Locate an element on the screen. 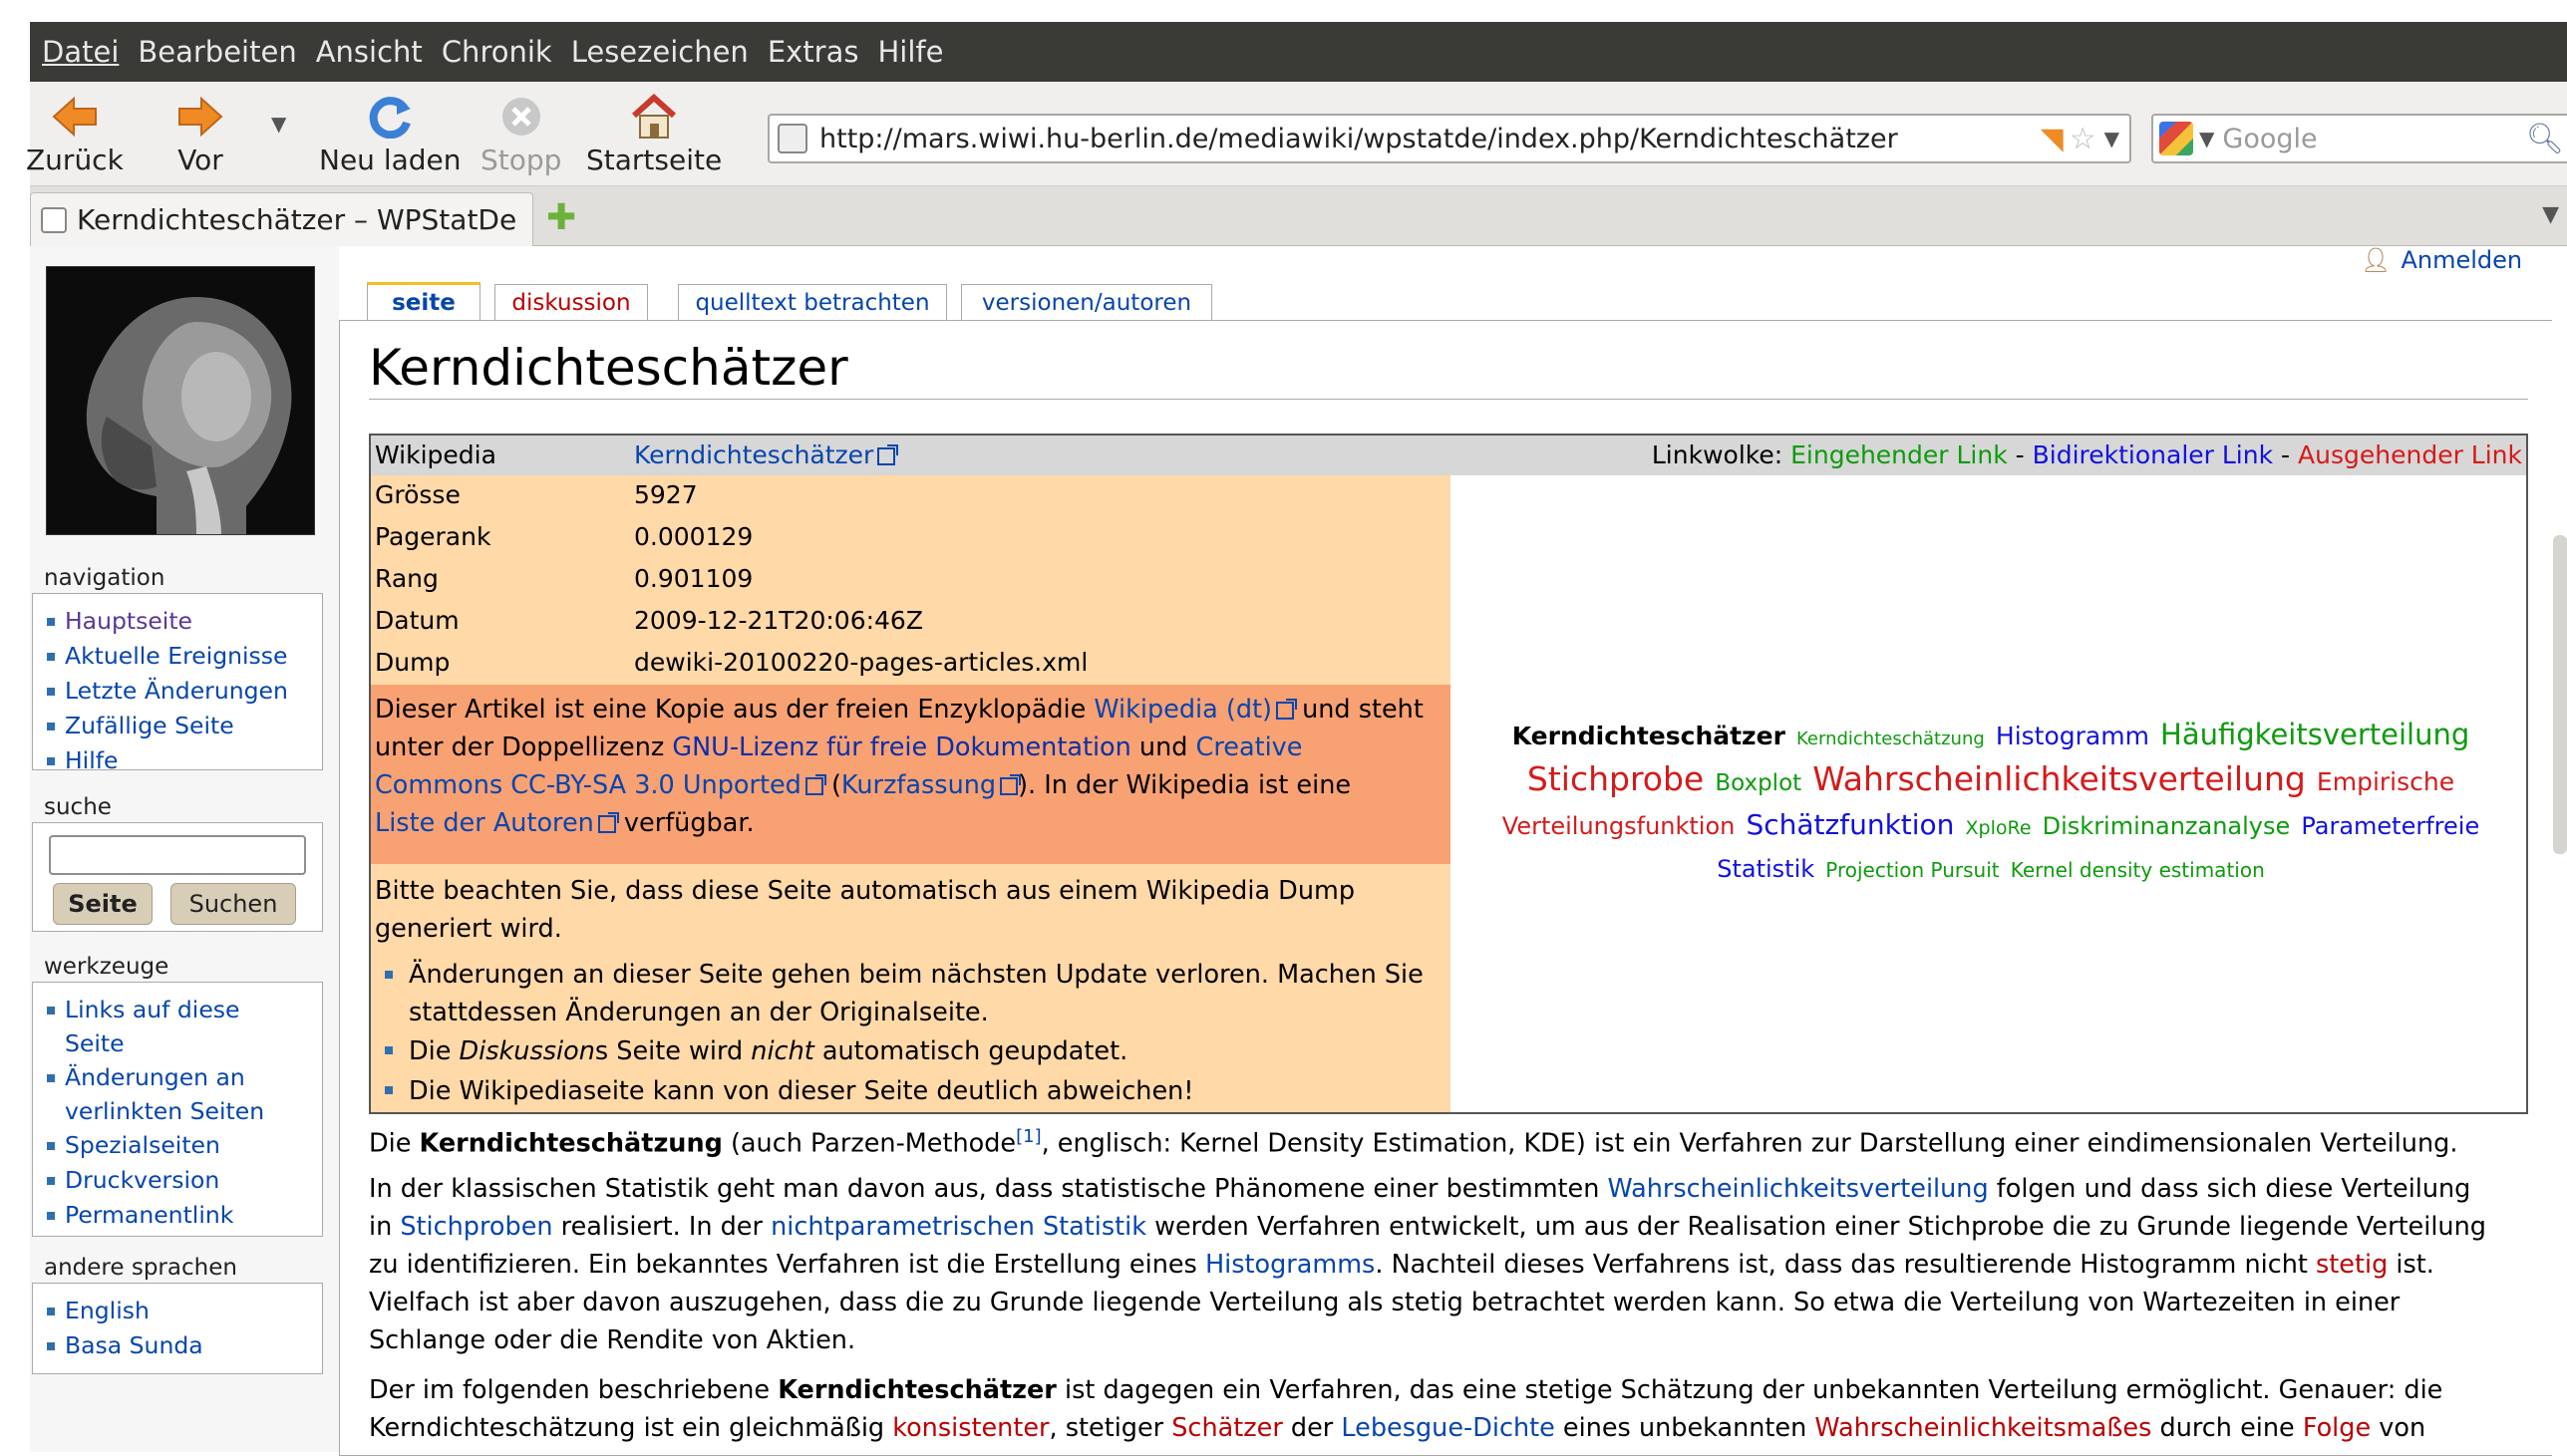  sidebar-item-links-auf-diese-seite: Links auf diese Seite is located at coordinates (152, 1027).